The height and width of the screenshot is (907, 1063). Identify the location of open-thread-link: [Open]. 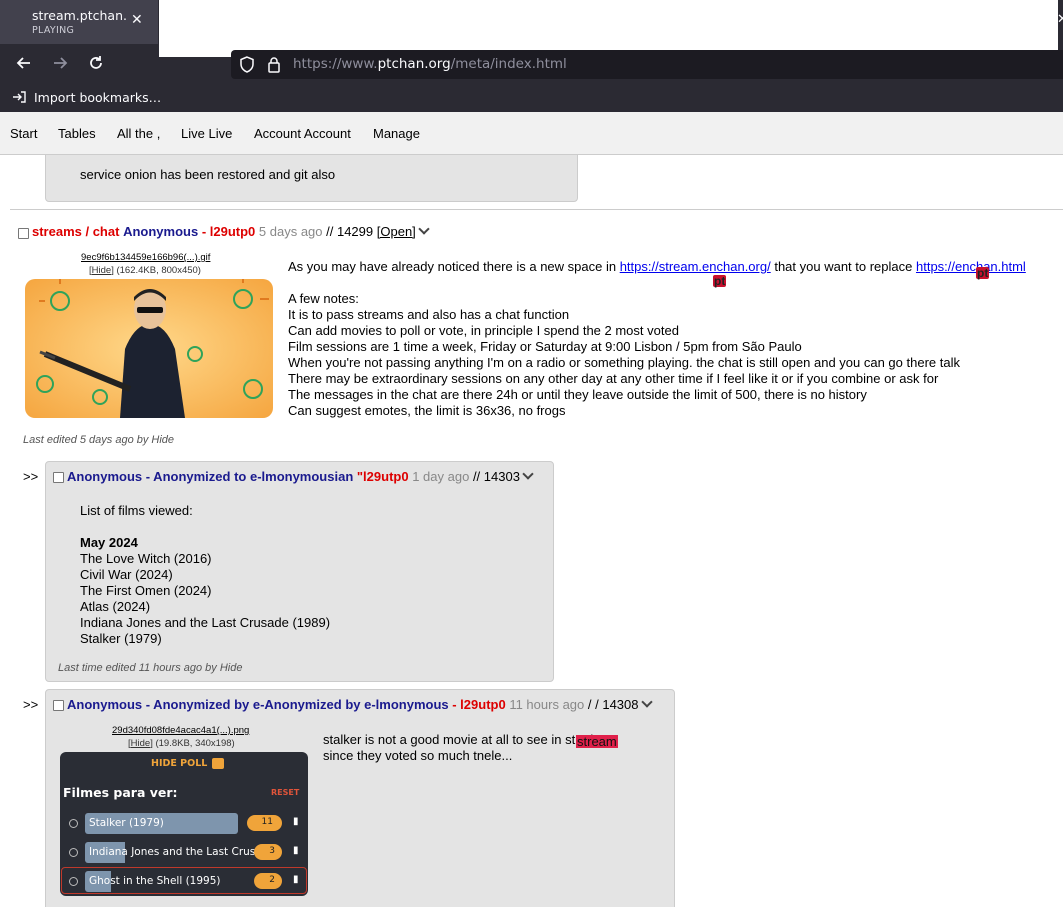
(396, 231).